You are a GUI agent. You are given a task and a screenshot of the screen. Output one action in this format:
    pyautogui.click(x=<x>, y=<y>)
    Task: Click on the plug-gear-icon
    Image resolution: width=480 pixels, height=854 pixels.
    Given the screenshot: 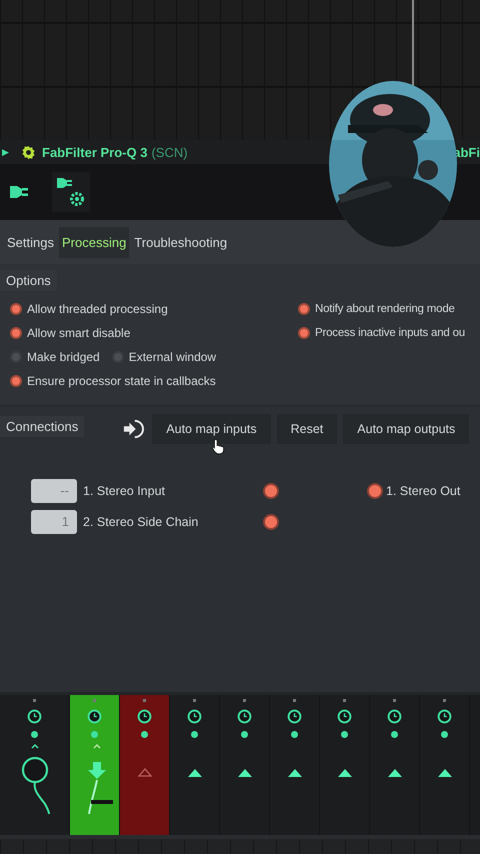 What is the action you would take?
    pyautogui.click(x=71, y=192)
    